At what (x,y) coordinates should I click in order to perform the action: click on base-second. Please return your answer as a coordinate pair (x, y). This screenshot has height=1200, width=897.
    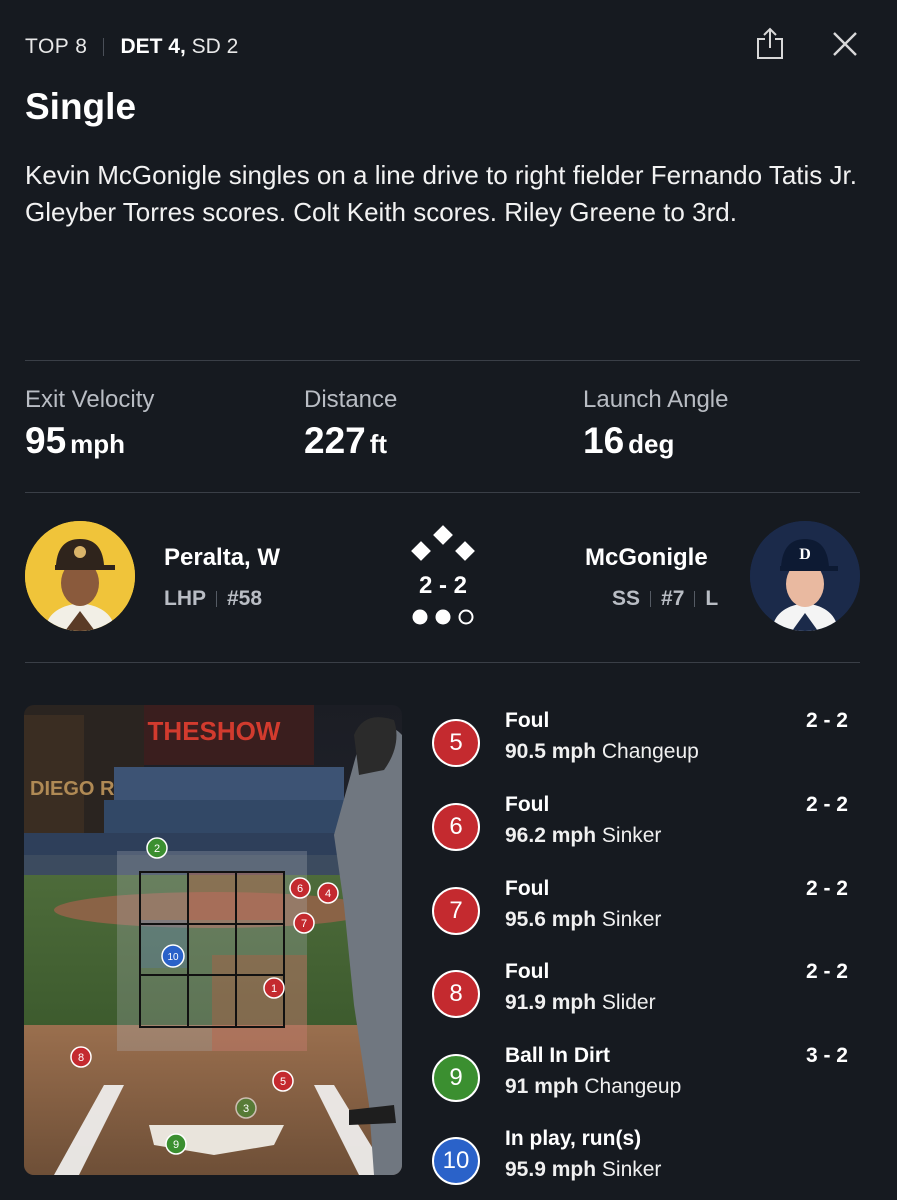
    Looking at the image, I should click on (443, 535).